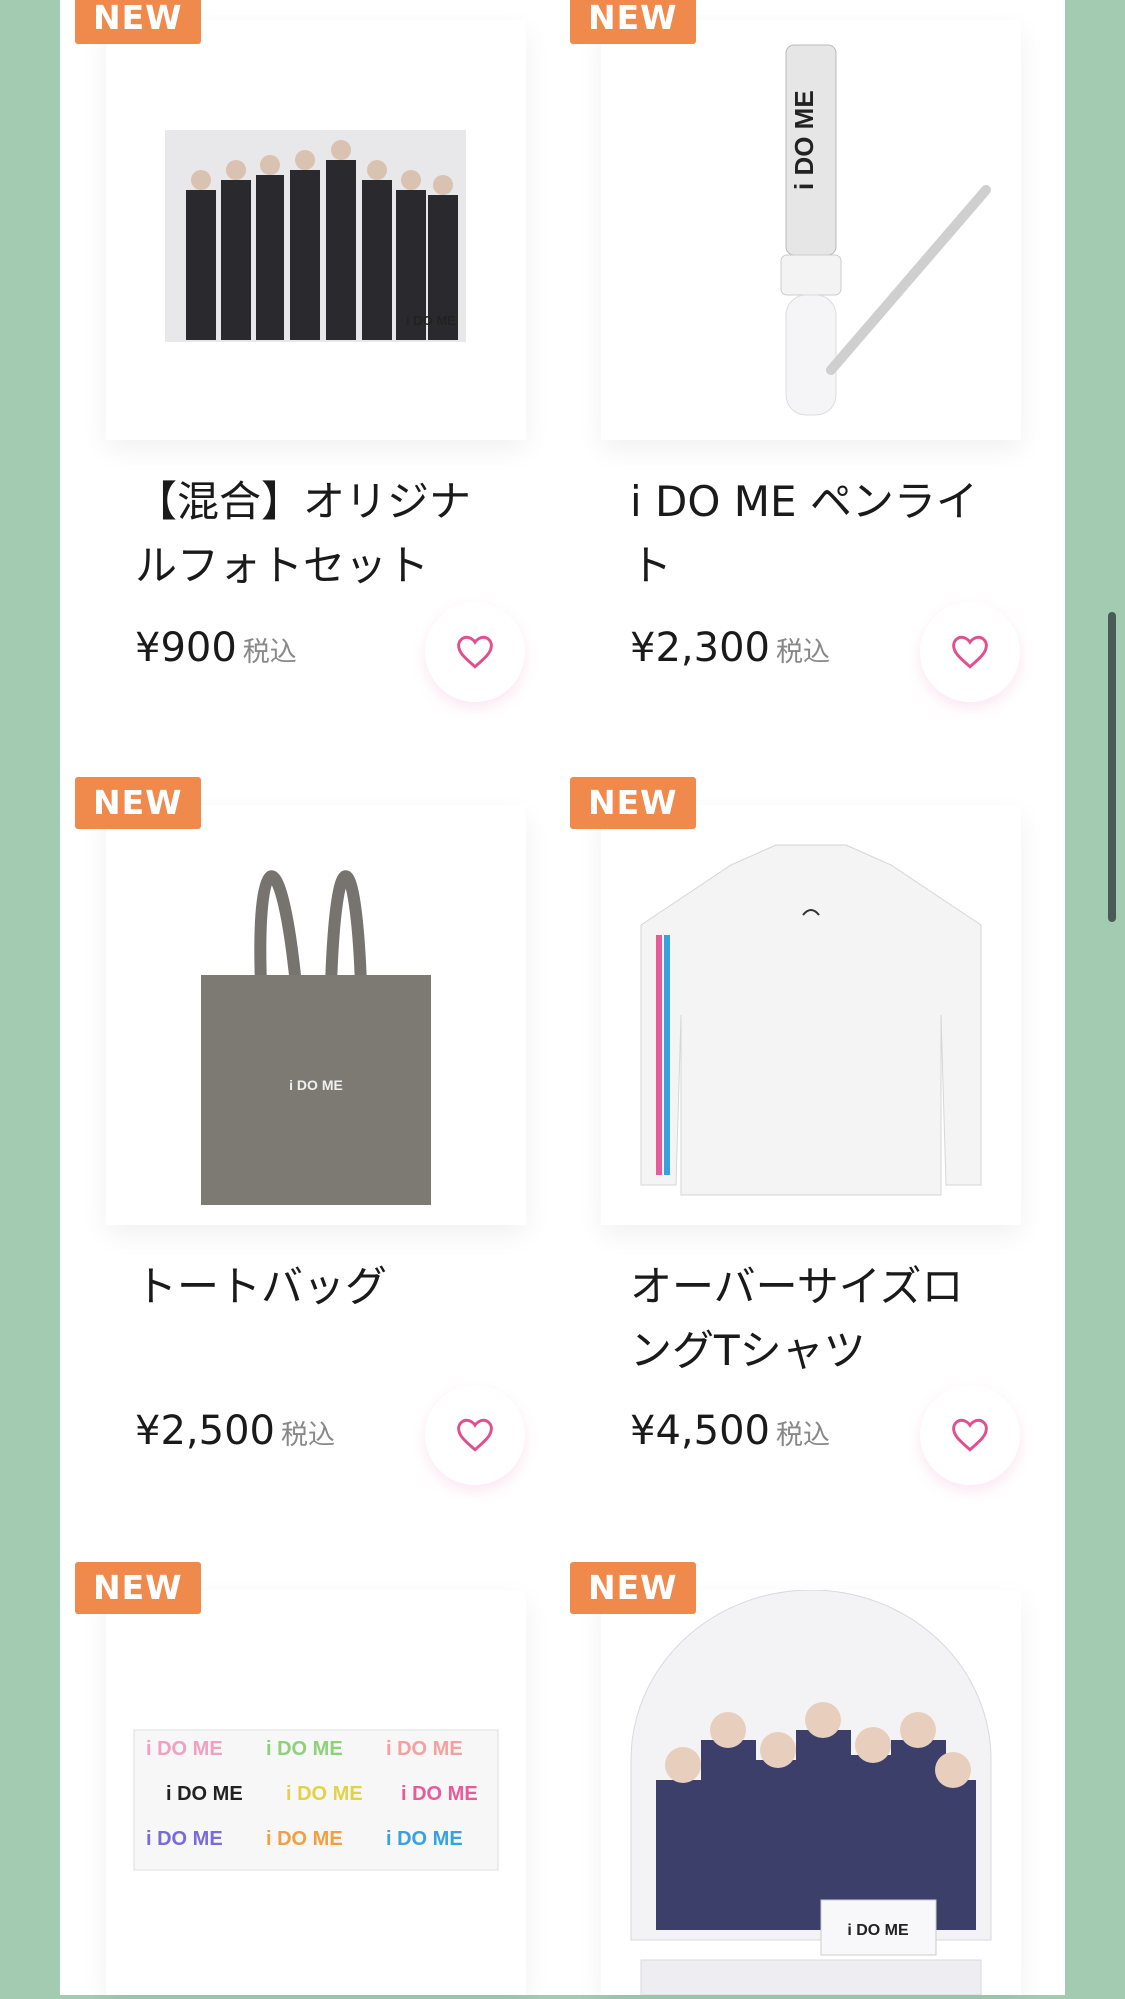  What do you see at coordinates (186, 648) in the screenshot?
I see `price-value: ¥900` at bounding box center [186, 648].